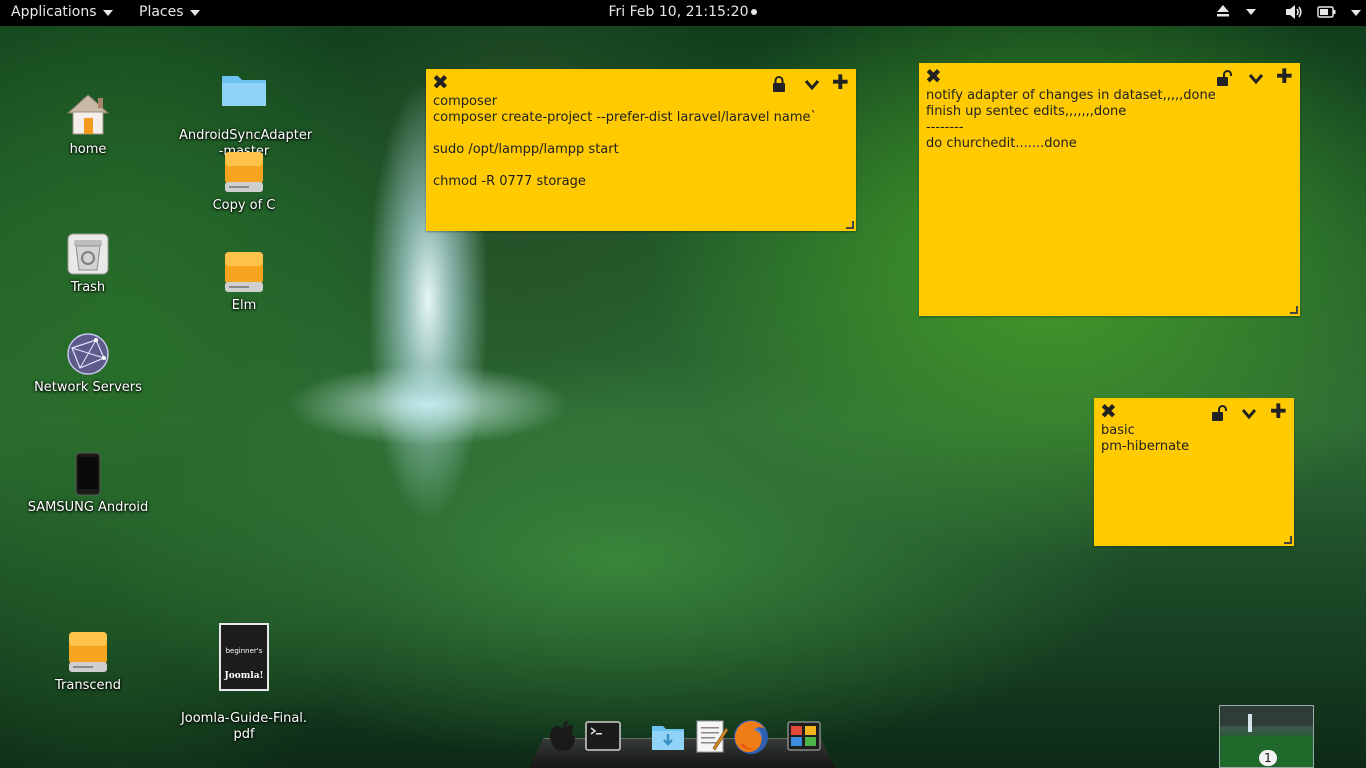 The width and height of the screenshot is (1366, 768). I want to click on samsung-android-desktop-icon: SAMSUNG Android, so click(88, 484).